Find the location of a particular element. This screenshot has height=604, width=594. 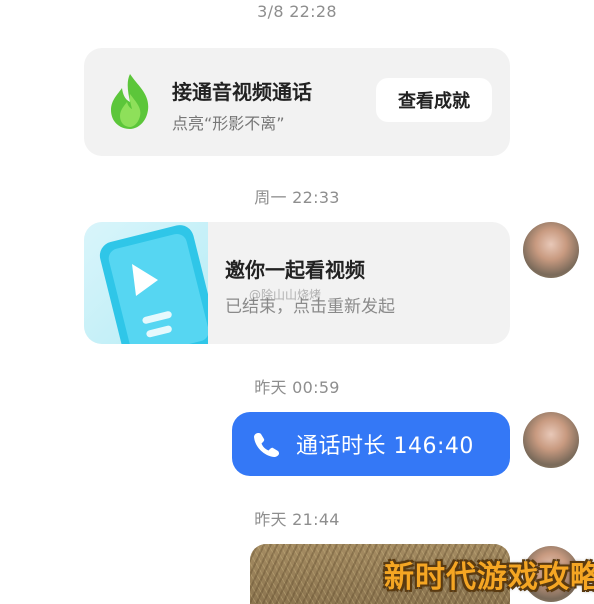

timestamp-2: 周一 22:33 is located at coordinates (297, 197).